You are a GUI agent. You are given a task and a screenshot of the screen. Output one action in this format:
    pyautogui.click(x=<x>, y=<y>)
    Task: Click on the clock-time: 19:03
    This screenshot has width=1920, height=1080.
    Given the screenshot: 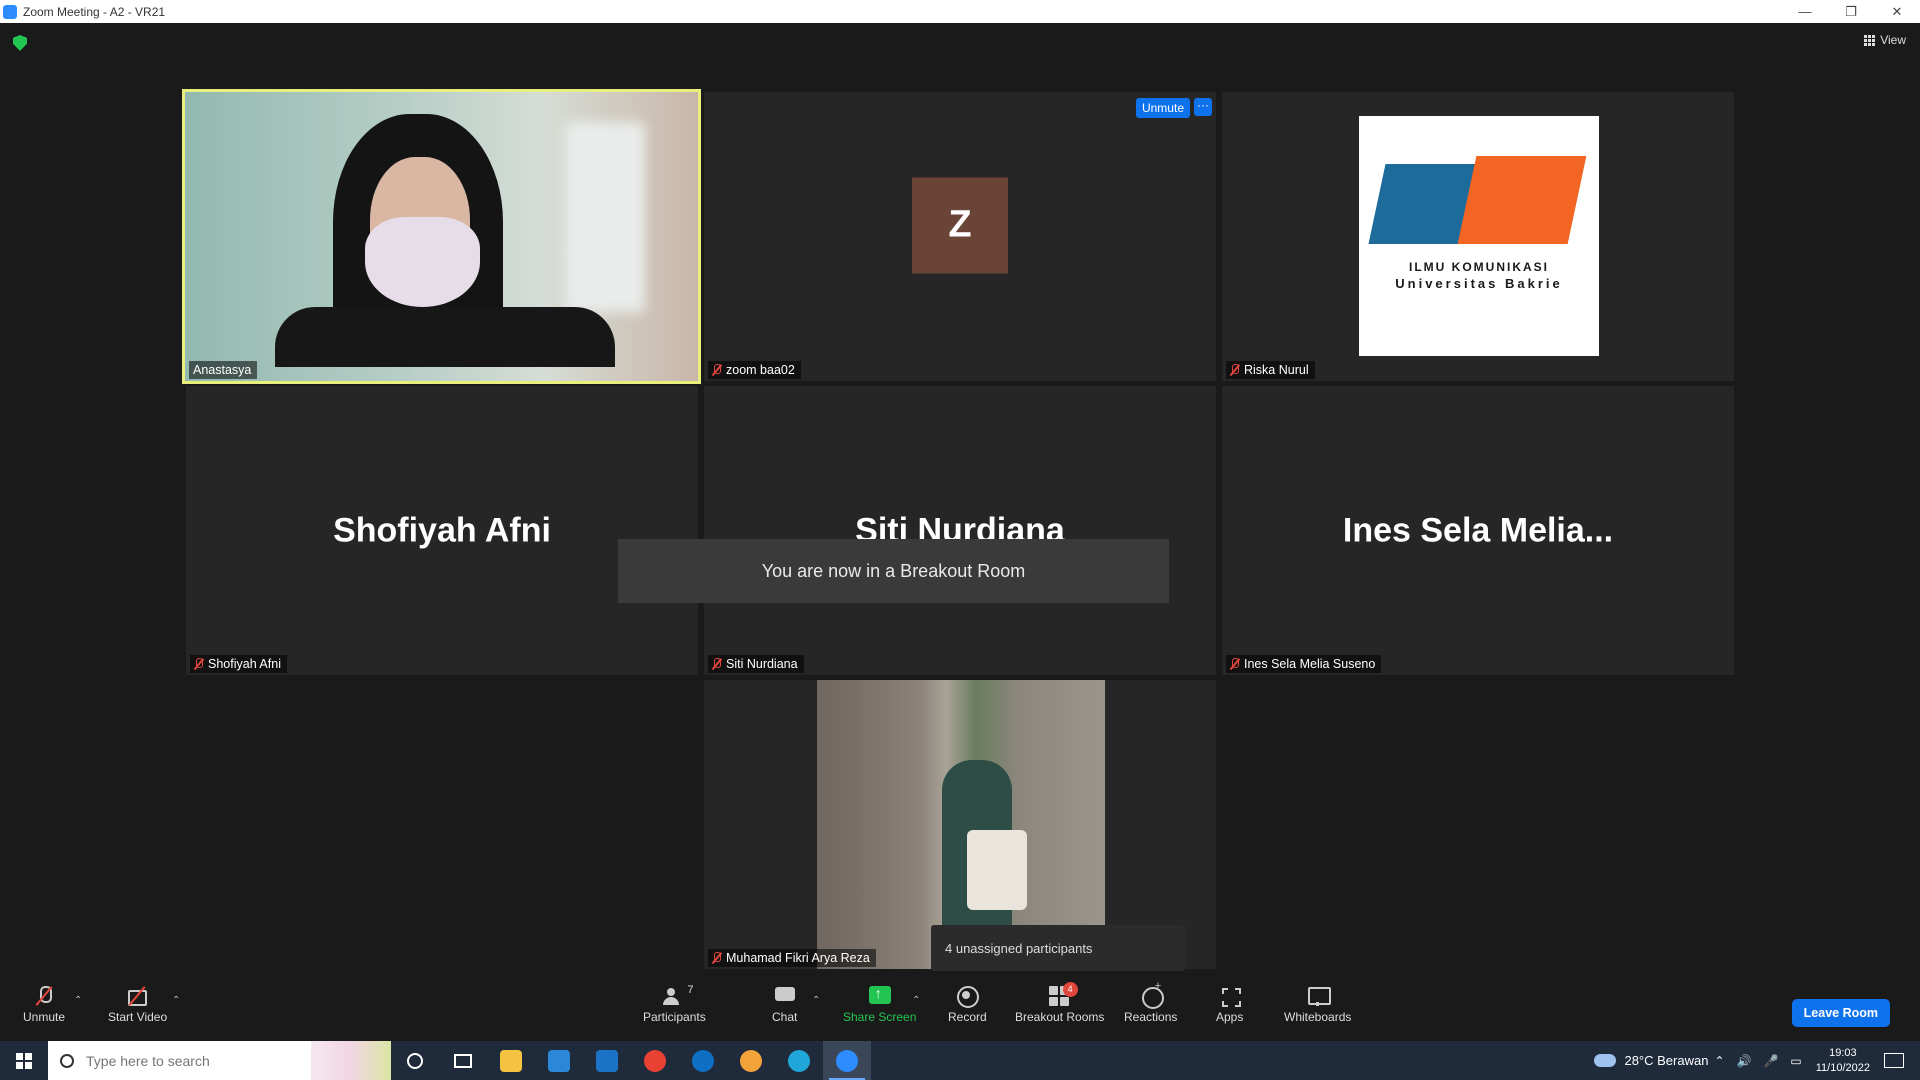 What is the action you would take?
    pyautogui.click(x=1843, y=1052)
    